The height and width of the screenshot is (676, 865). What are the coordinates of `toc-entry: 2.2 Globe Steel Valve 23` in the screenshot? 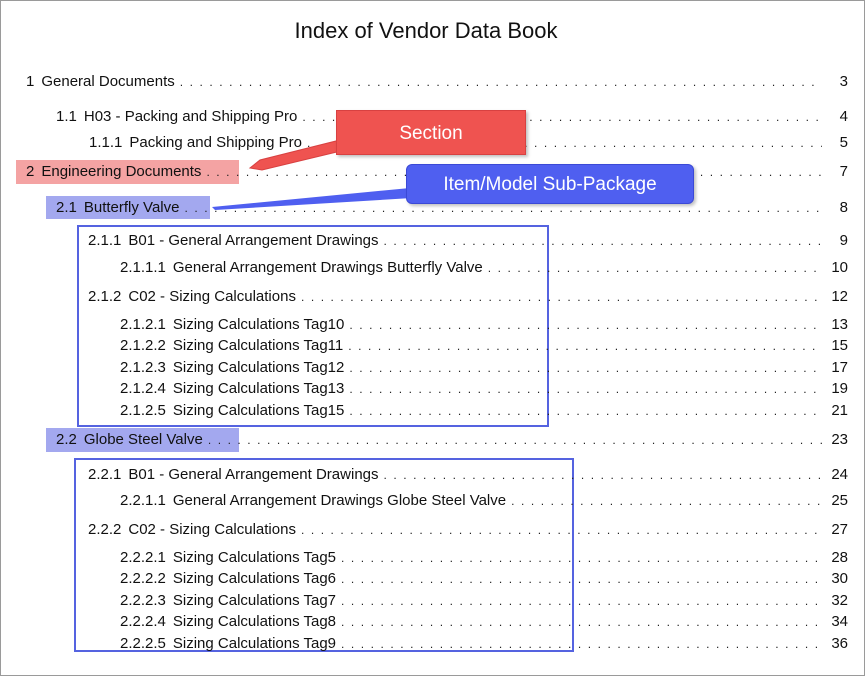 It's located at (452, 440).